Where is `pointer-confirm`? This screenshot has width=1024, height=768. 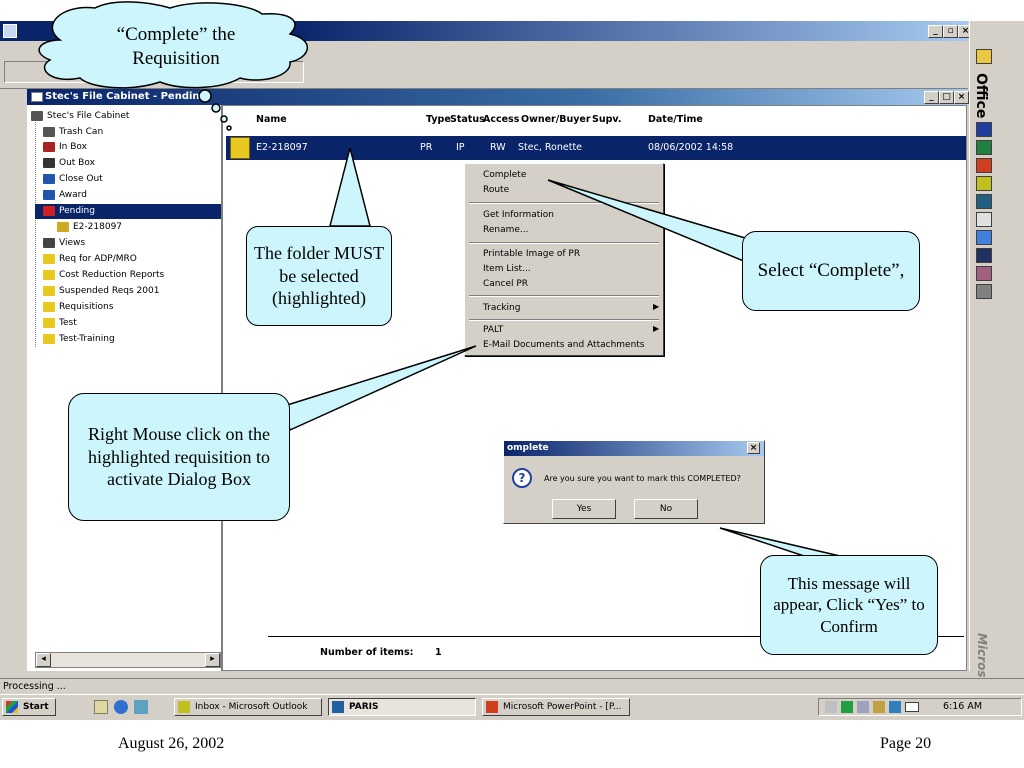 pointer-confirm is located at coordinates (780, 542).